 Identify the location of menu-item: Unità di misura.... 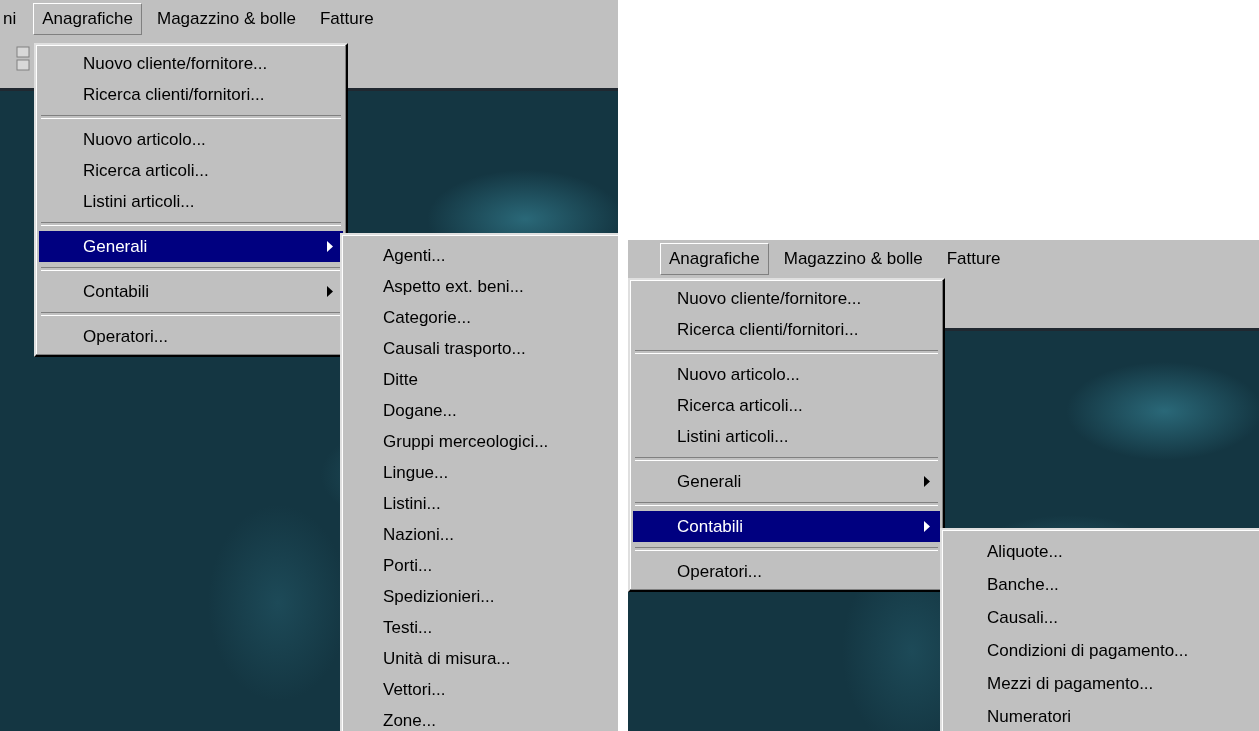
(481, 658).